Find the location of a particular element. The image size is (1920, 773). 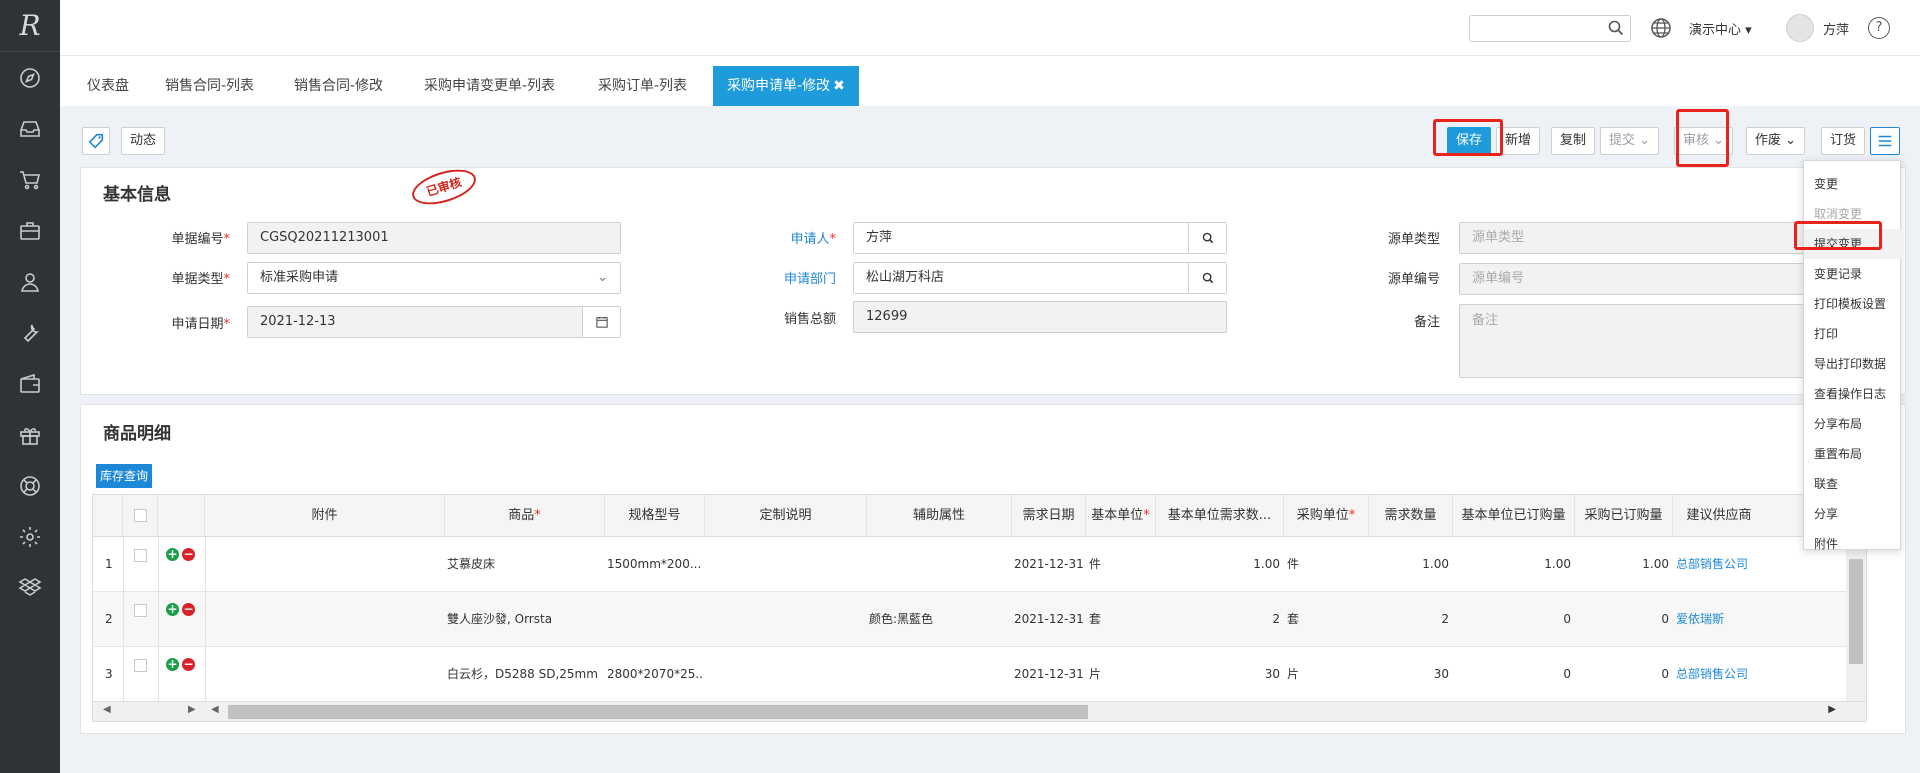

gift-icon is located at coordinates (30, 434).